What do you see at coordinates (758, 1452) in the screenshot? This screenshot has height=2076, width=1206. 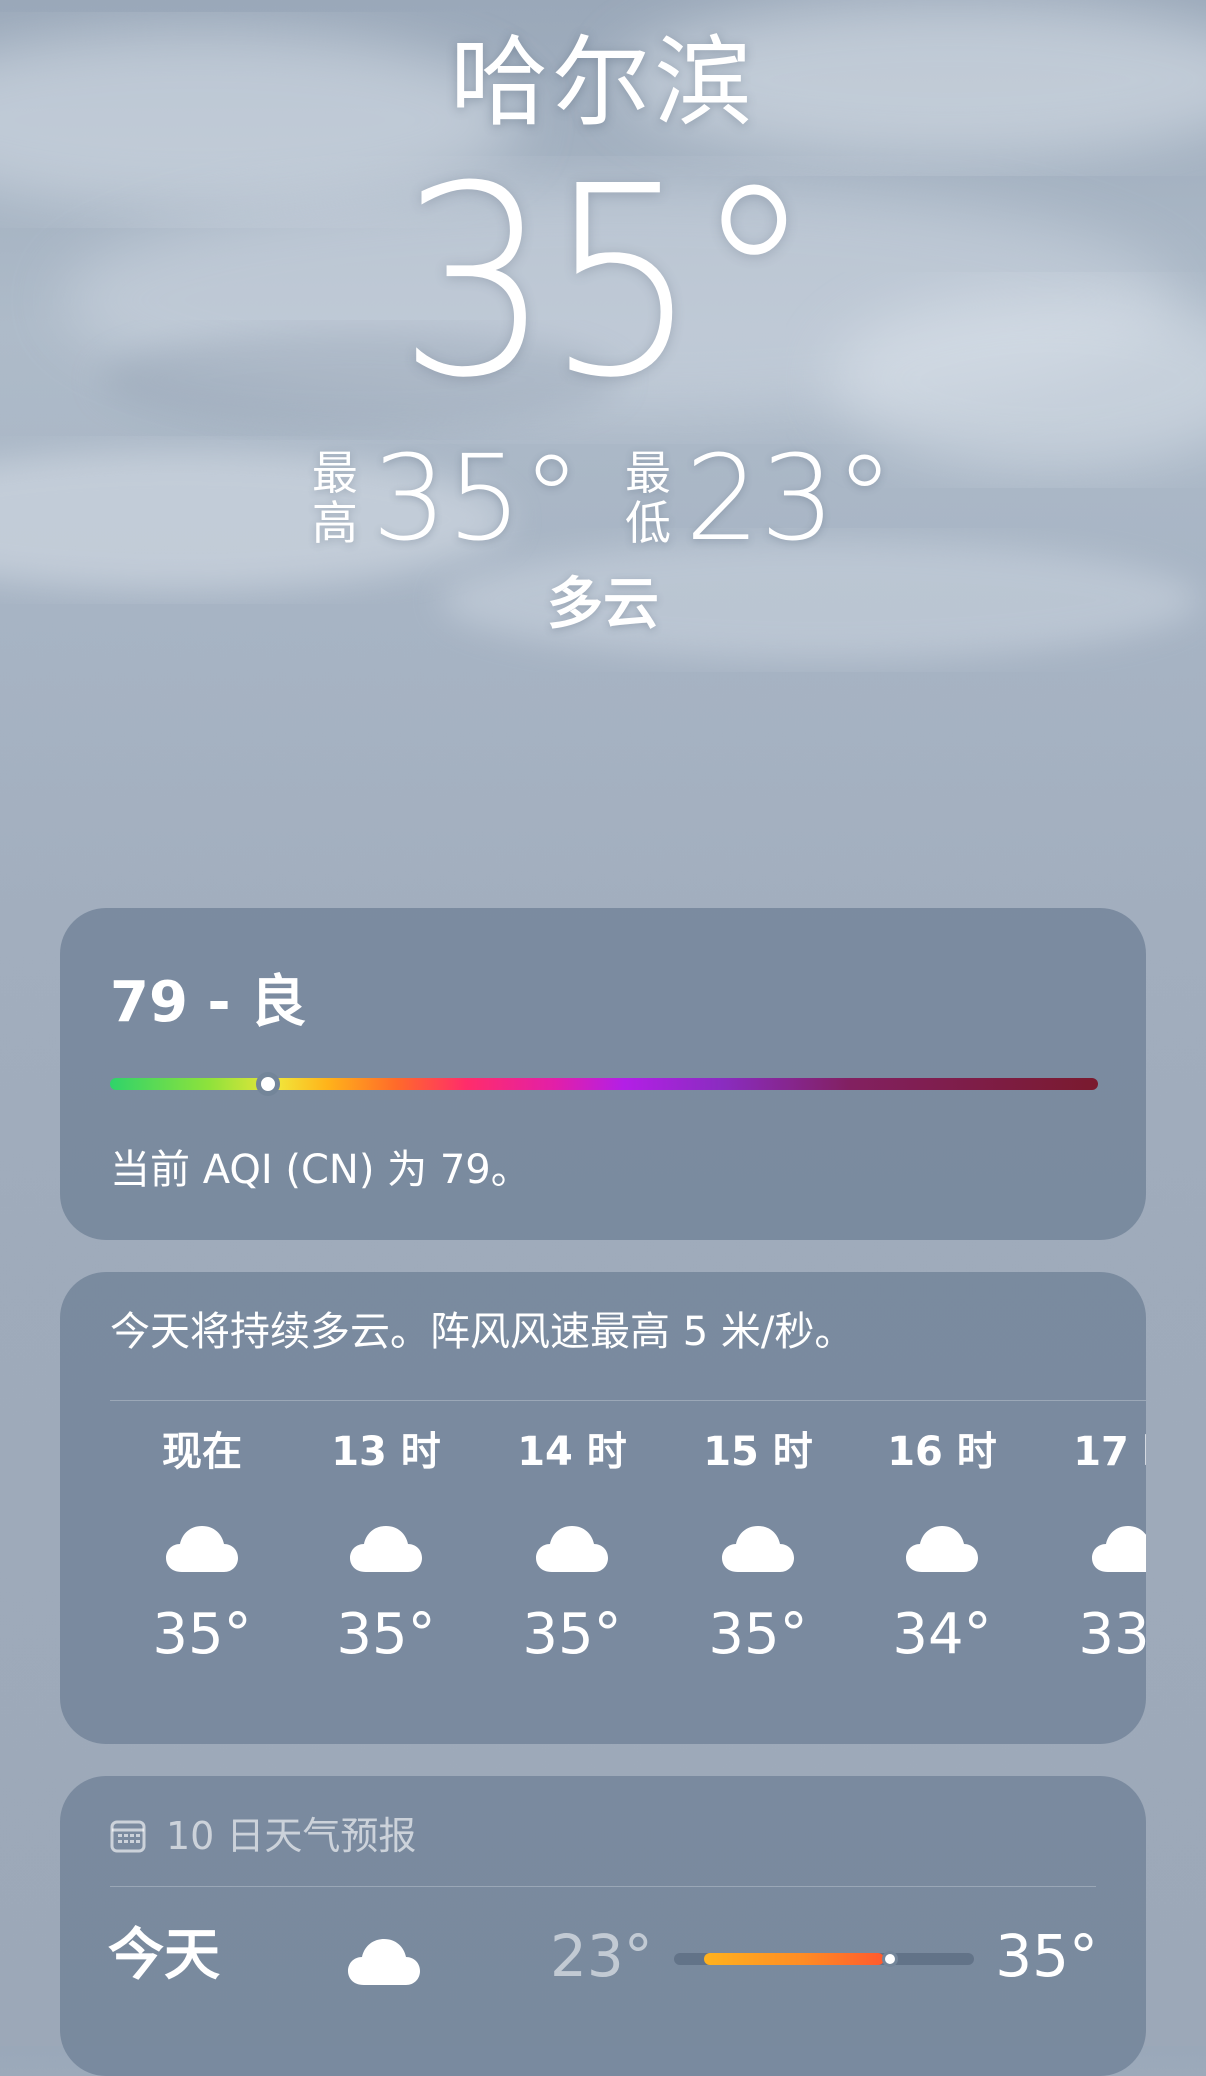 I see `hour-label: 15 时` at bounding box center [758, 1452].